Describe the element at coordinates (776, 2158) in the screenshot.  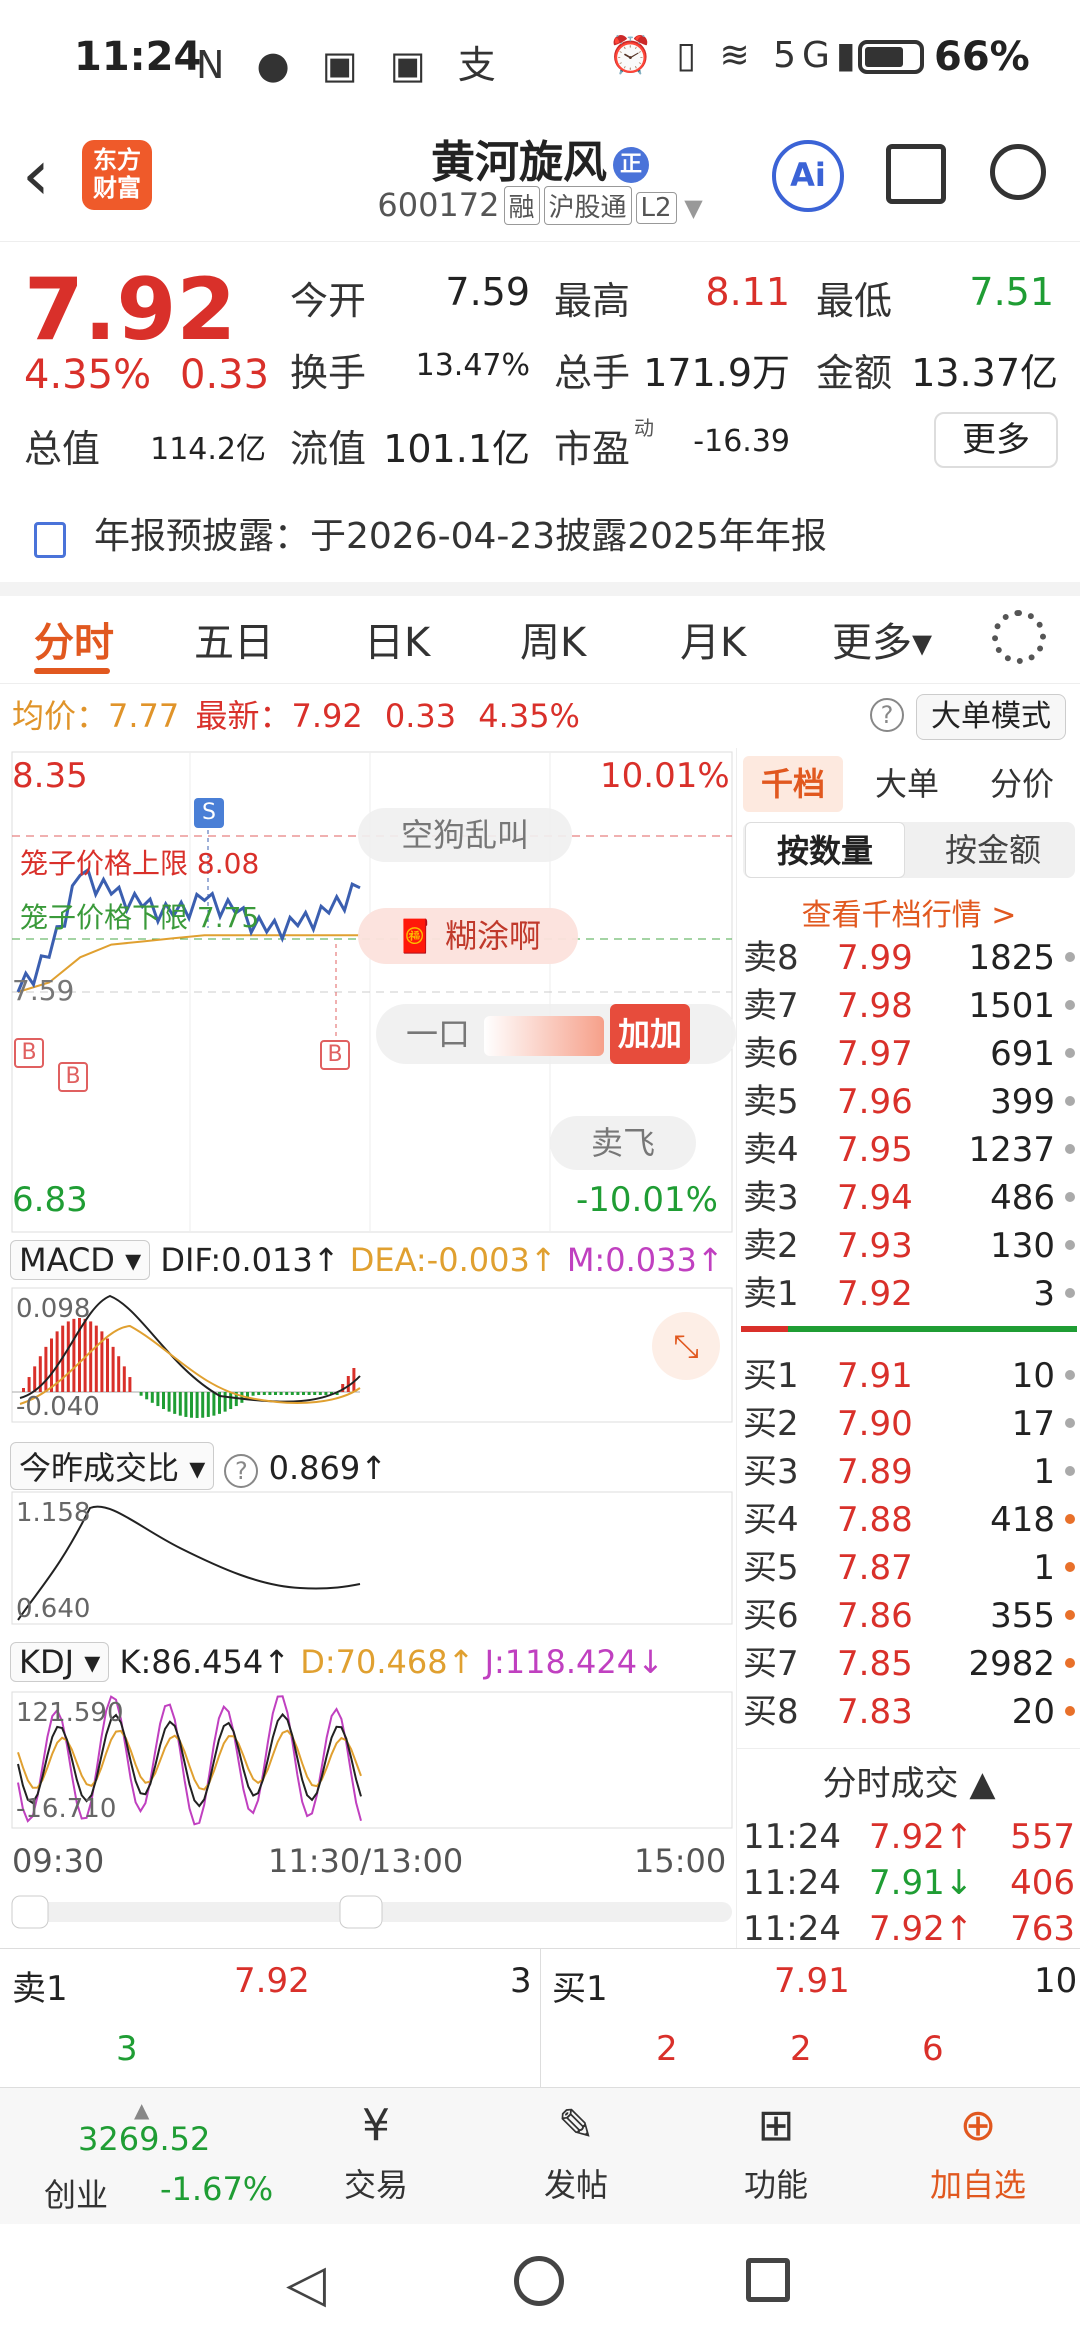
I see `nav-function: ⊞ 功能` at that location.